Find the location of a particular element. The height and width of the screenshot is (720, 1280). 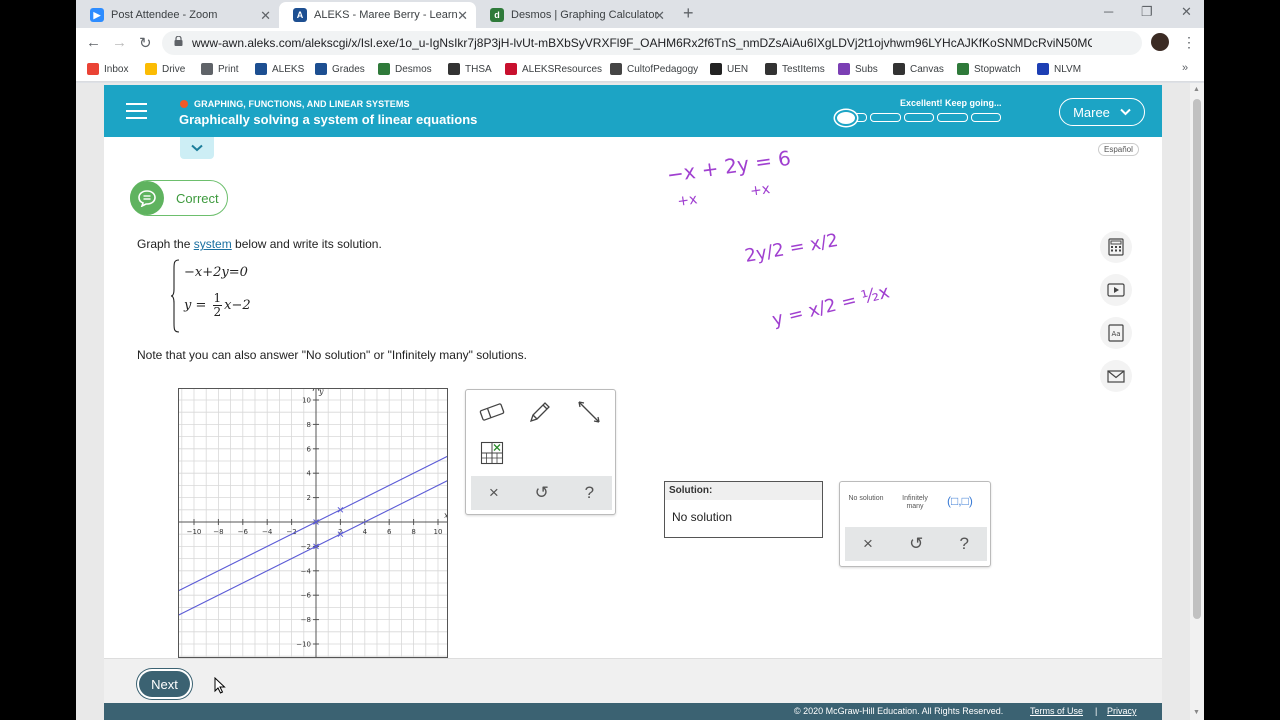

bookmark-label: Grades is located at coordinates (348, 69).